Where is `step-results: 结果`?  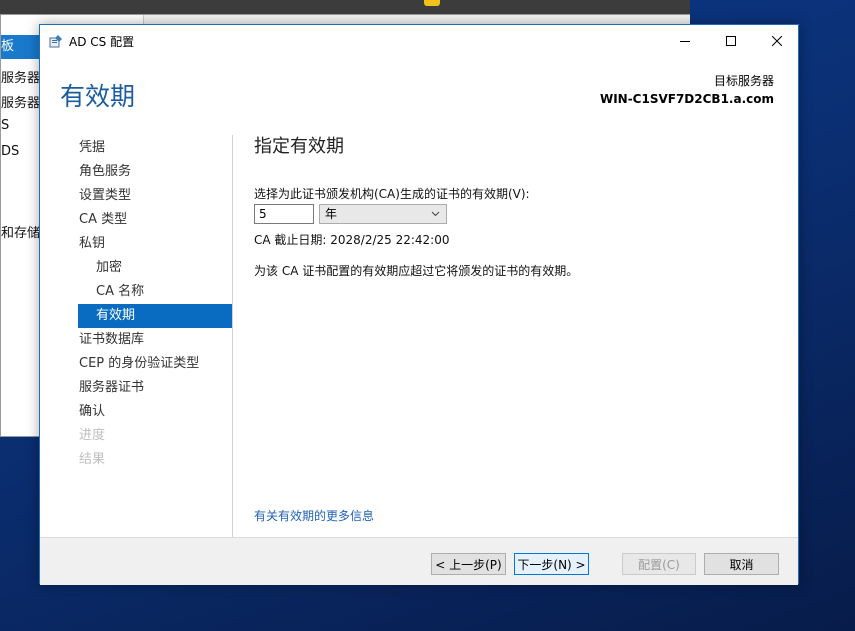 step-results: 结果 is located at coordinates (92, 459).